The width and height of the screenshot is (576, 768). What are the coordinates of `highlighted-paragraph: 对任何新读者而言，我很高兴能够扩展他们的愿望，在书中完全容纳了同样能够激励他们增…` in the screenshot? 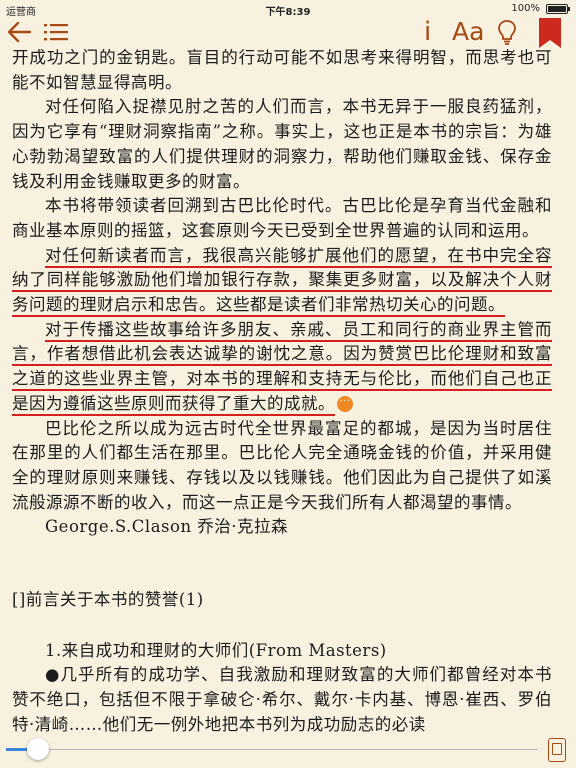 It's located at (282, 281).